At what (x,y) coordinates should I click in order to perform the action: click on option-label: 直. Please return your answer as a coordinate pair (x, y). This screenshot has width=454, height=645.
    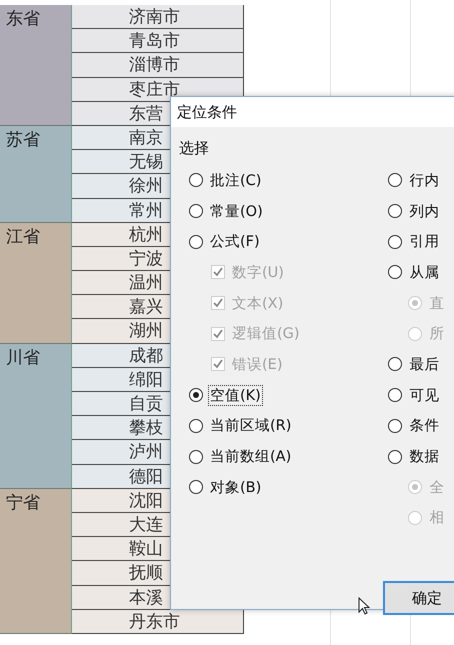
    Looking at the image, I should click on (437, 303).